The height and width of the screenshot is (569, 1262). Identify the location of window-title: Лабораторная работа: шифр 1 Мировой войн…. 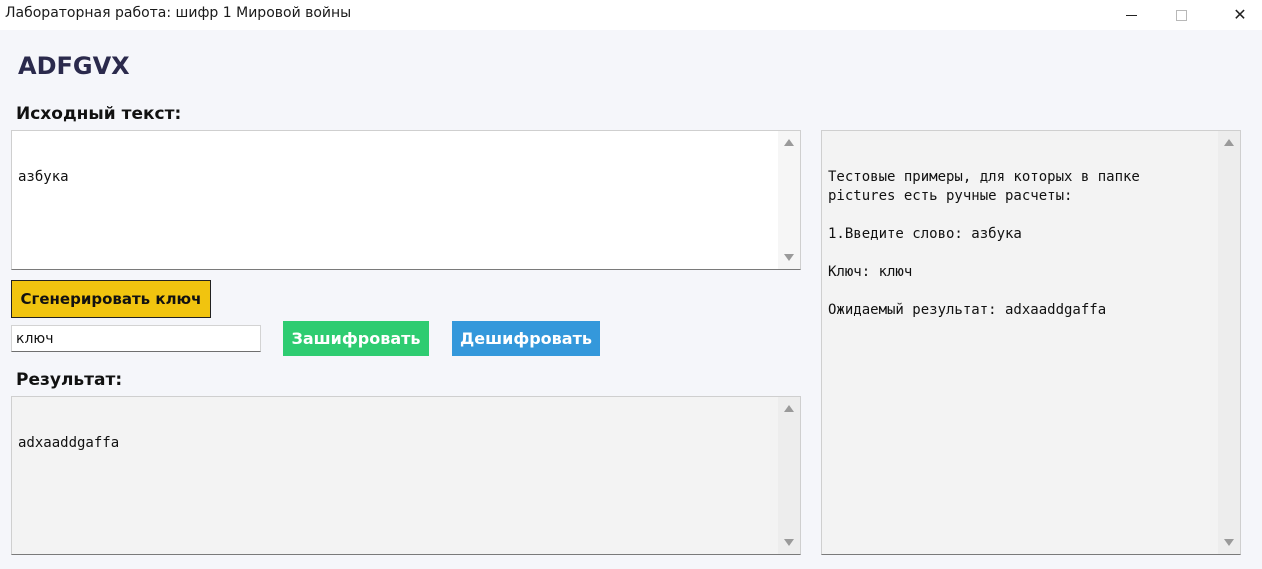
(178, 13).